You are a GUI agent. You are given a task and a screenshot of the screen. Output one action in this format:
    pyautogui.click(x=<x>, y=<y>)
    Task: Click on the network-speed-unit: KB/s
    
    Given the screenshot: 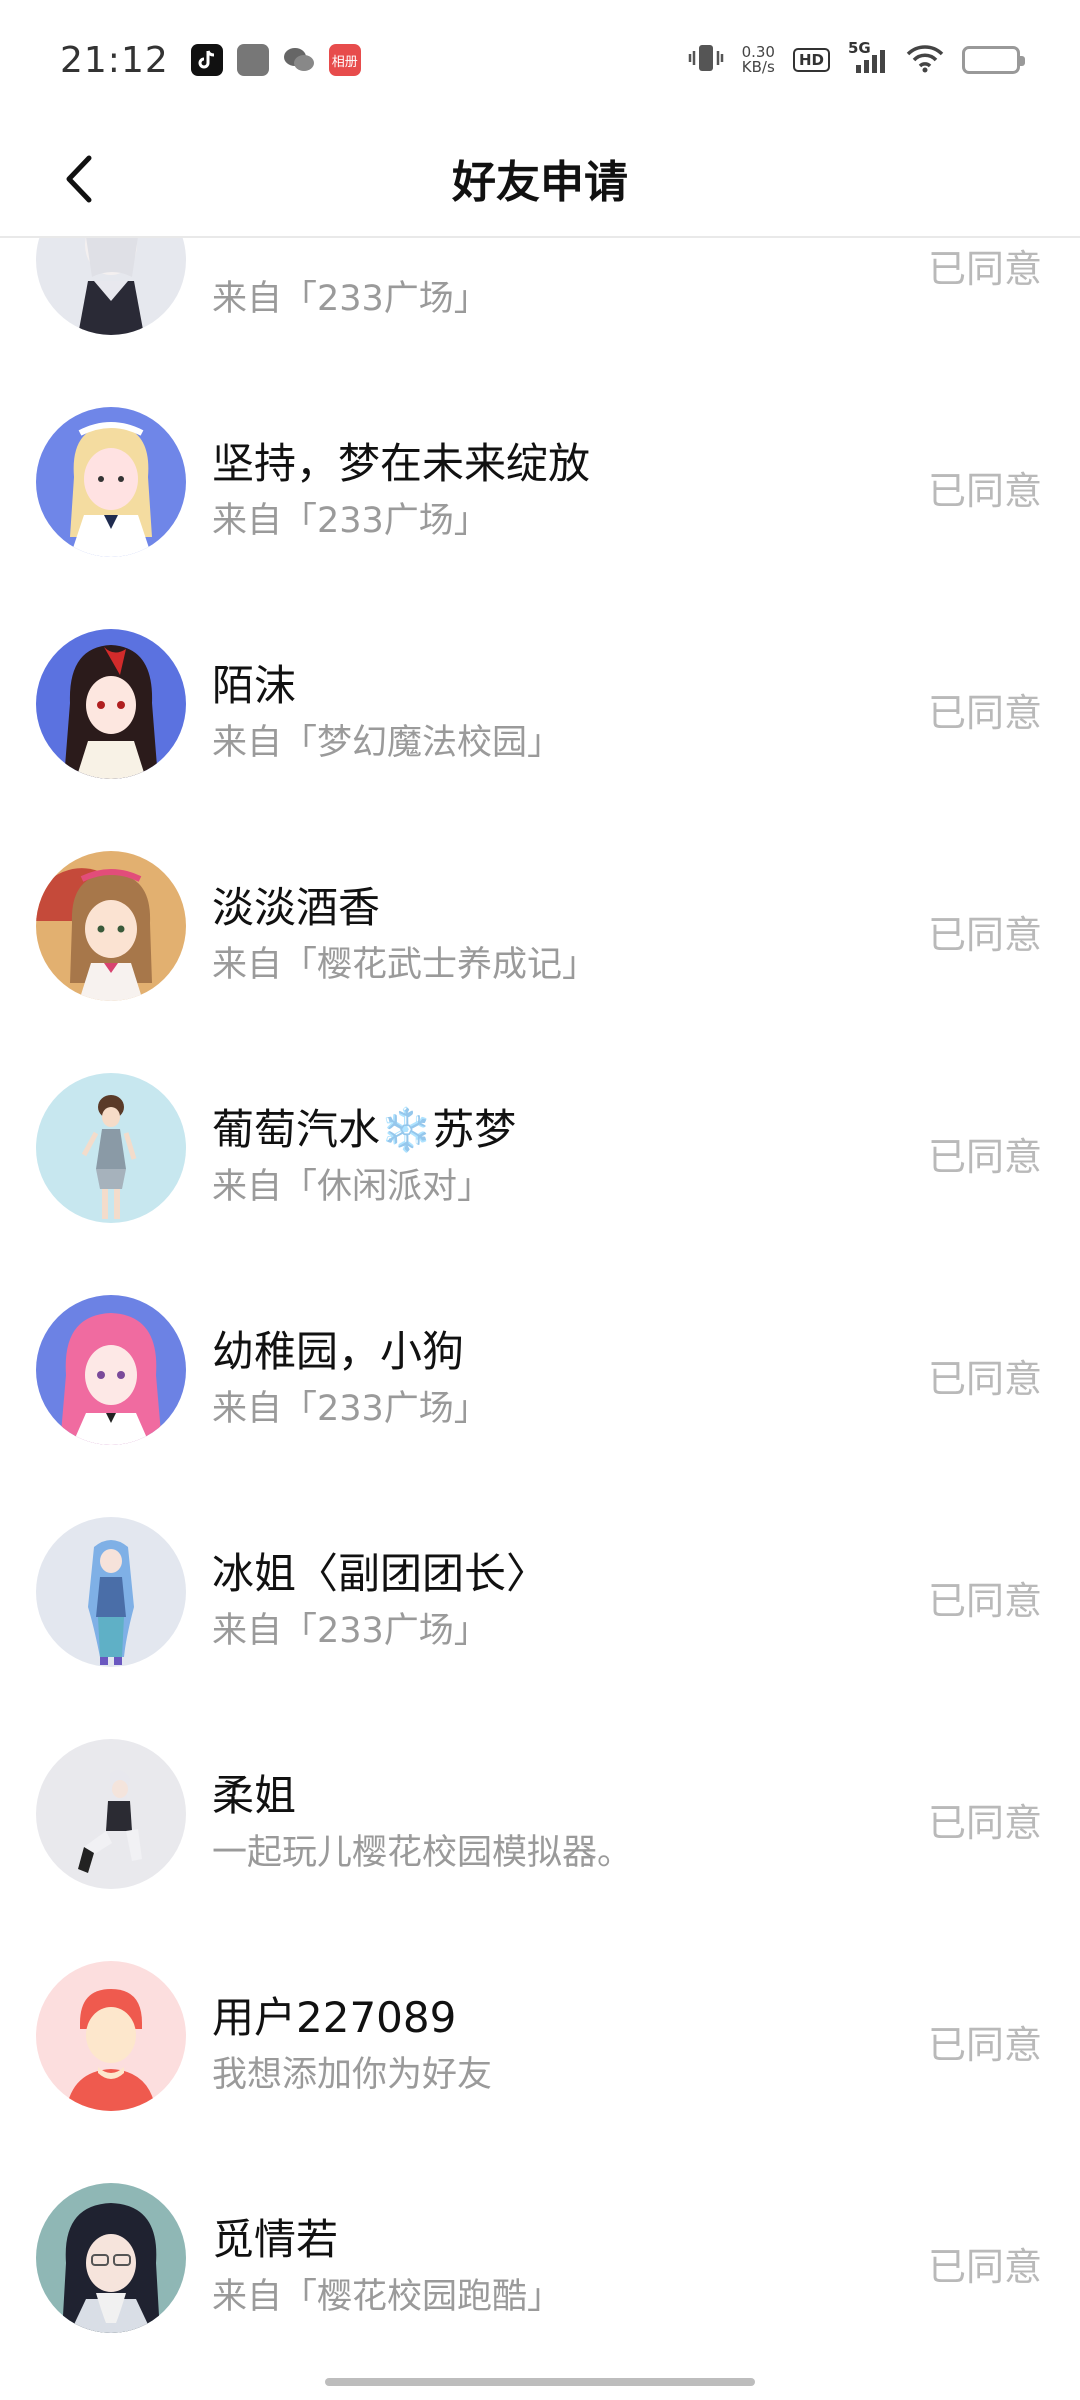 What is the action you would take?
    pyautogui.click(x=758, y=67)
    